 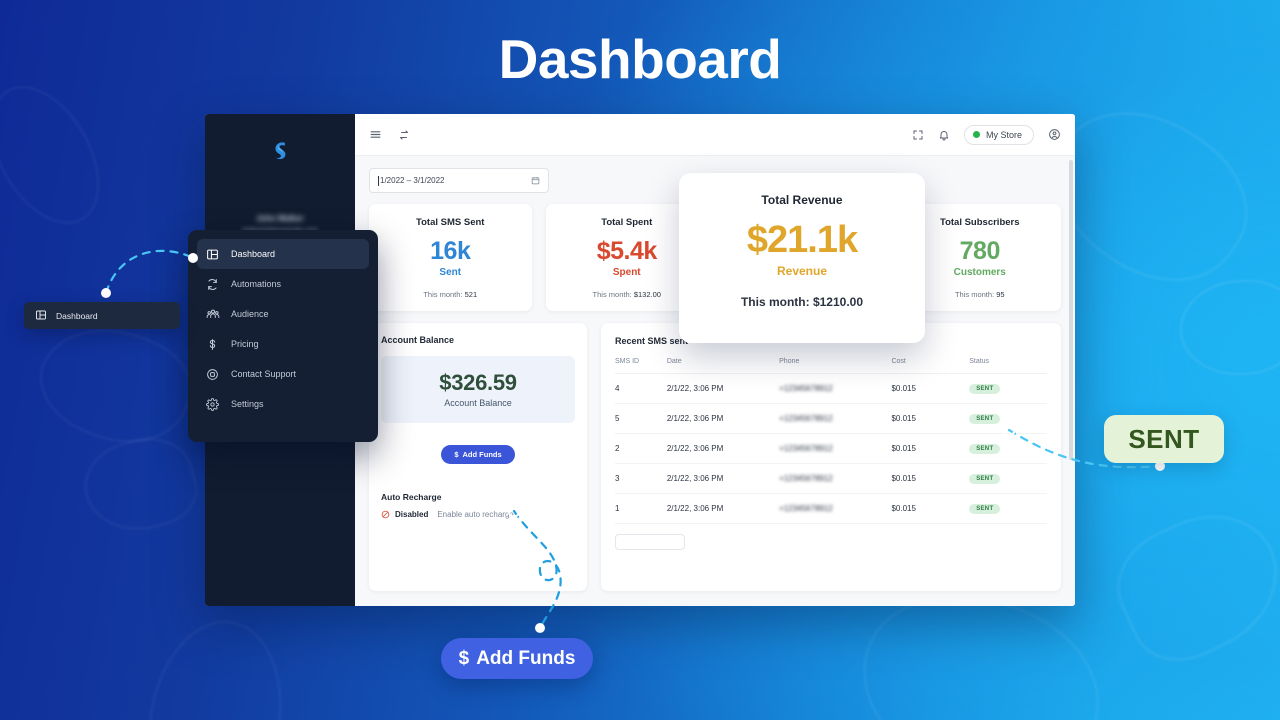 I want to click on refresh-cycle-icon, so click(x=212, y=284).